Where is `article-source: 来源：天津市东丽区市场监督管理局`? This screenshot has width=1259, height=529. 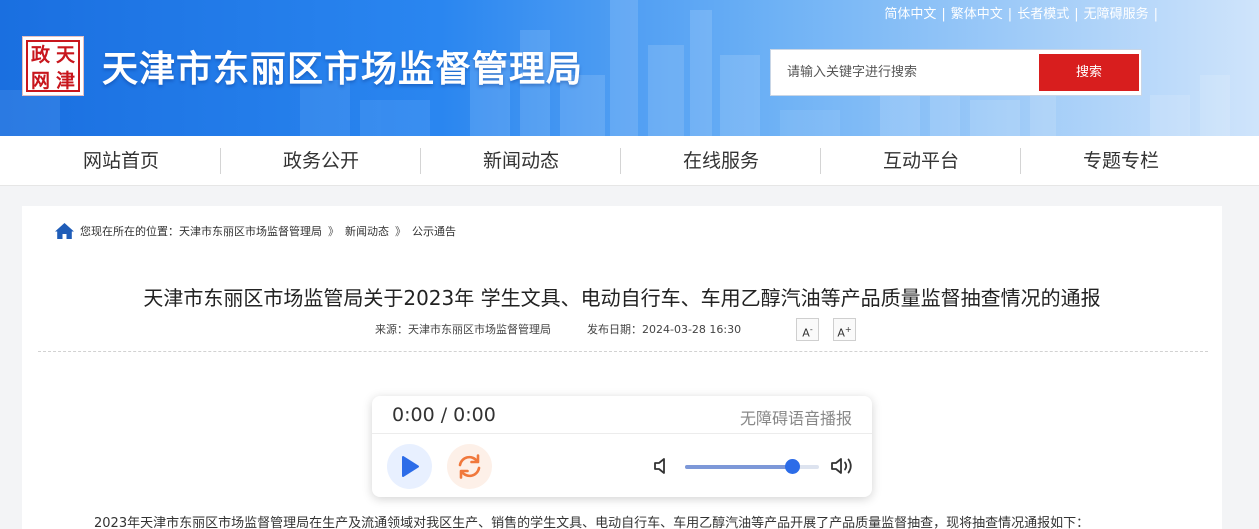
article-source: 来源：天津市东丽区市场监督管理局 is located at coordinates (463, 329).